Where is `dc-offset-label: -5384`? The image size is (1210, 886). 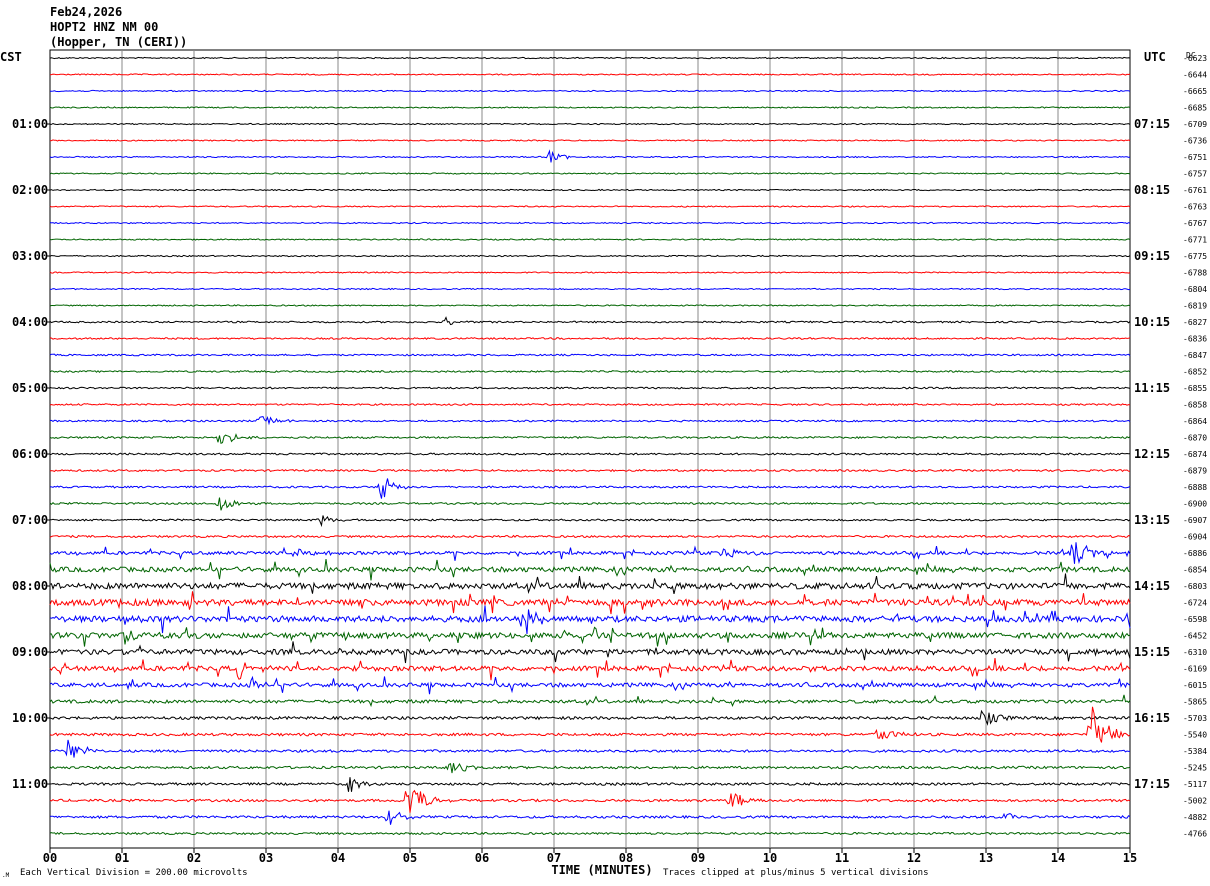
dc-offset-label: -5384 is located at coordinates (1195, 751).